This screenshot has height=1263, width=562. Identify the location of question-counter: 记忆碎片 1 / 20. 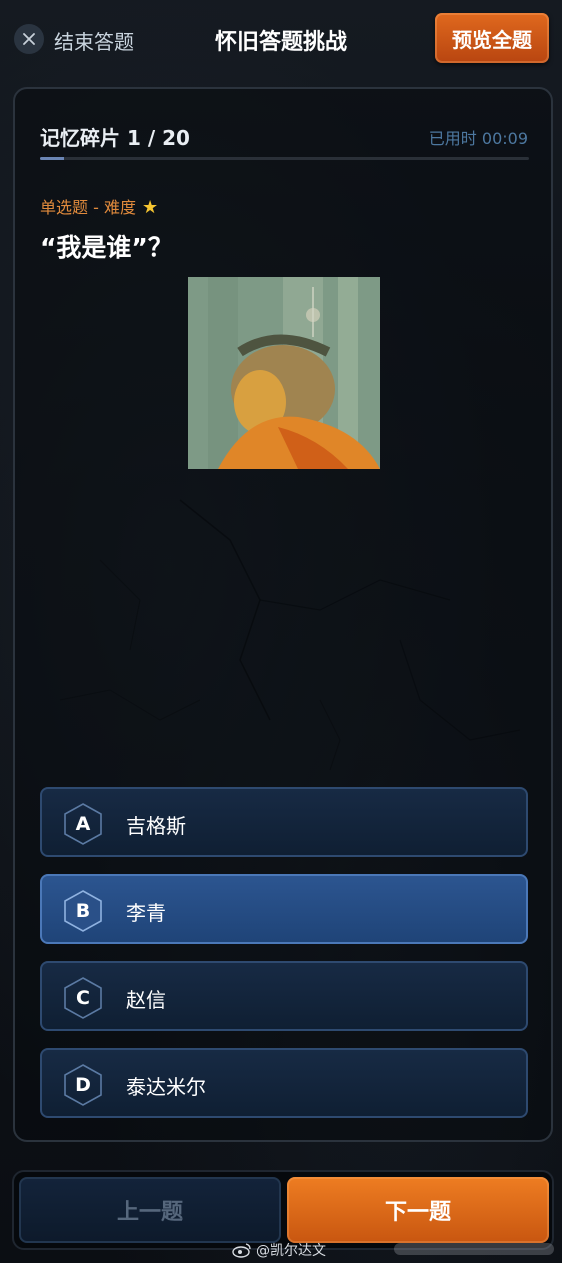
(115, 138).